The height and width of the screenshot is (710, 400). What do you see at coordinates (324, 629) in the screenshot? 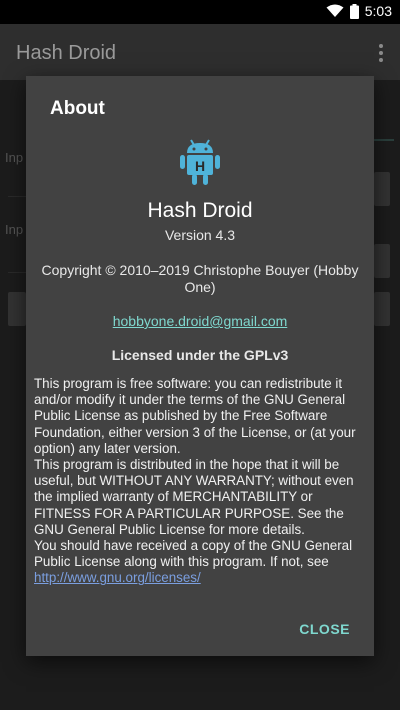
I see `close-button: CLOSE` at bounding box center [324, 629].